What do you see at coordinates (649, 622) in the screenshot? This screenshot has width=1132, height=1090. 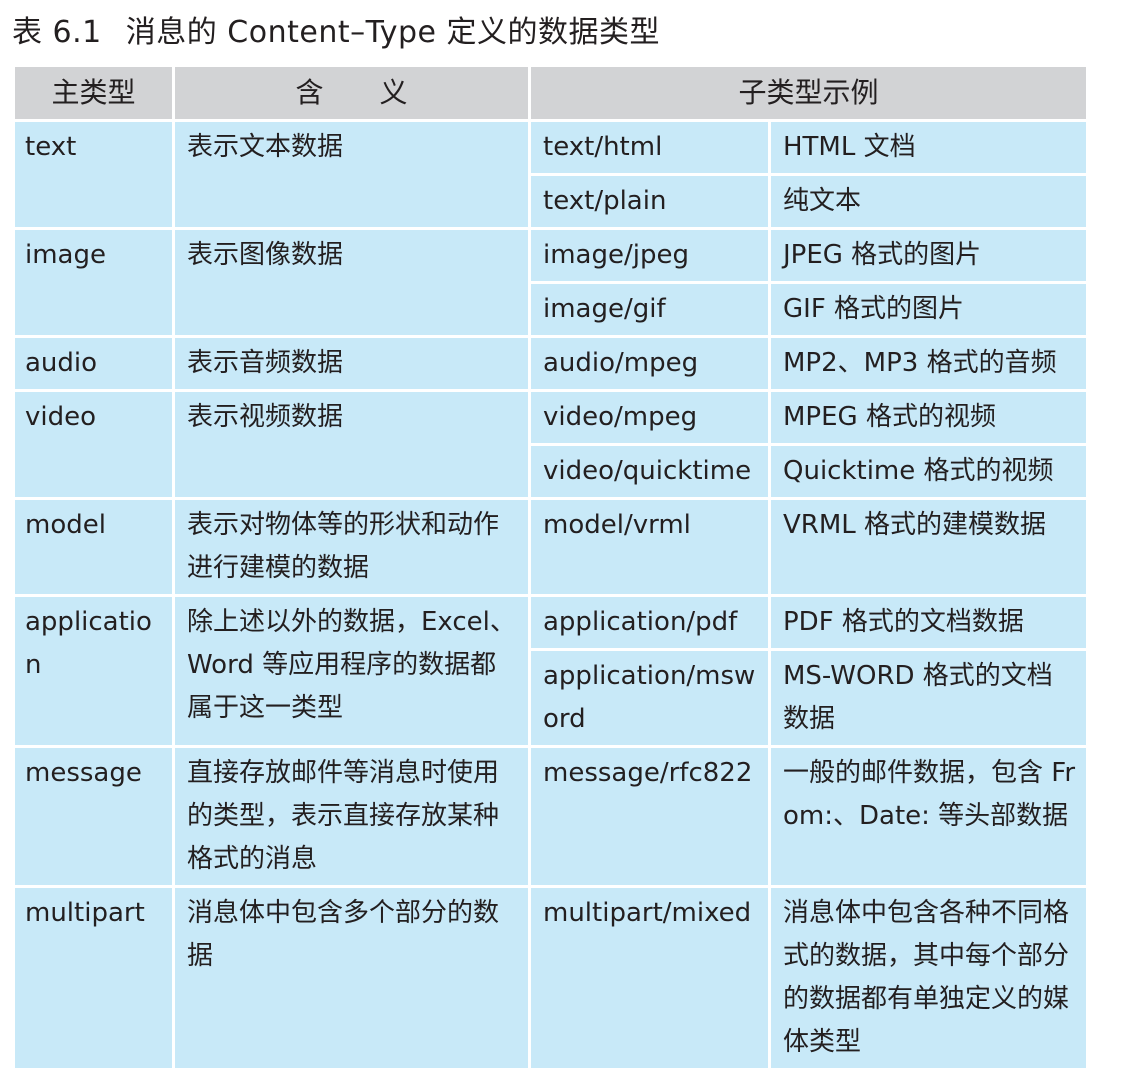 I see `subtype-name-cell: application/pdf` at bounding box center [649, 622].